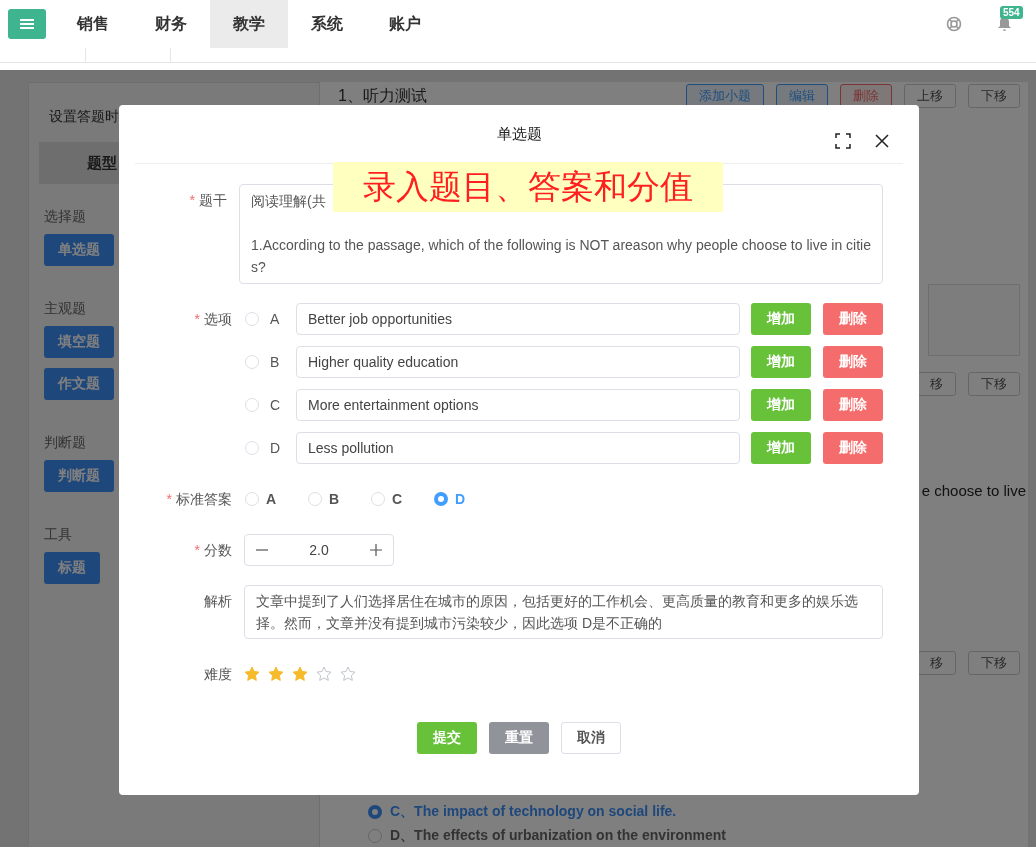  What do you see at coordinates (591, 738) in the screenshot?
I see `form-button: 取消` at bounding box center [591, 738].